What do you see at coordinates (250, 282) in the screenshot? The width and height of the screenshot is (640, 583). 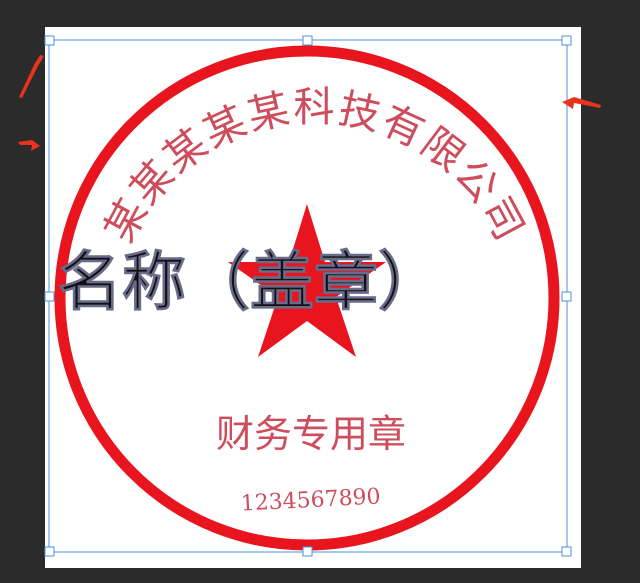 I see `overlay-caption: 名称（盖章）` at bounding box center [250, 282].